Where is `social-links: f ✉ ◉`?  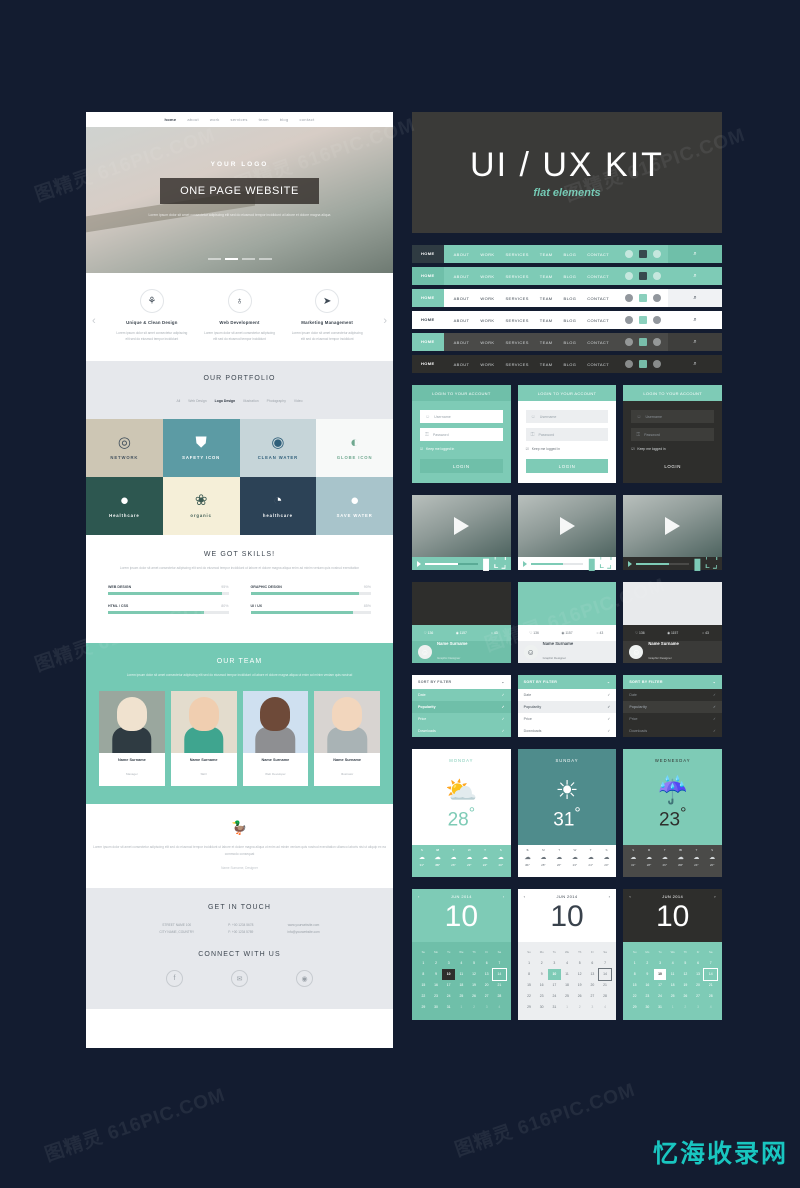
social-links: f ✉ ◉ is located at coordinates (239, 979).